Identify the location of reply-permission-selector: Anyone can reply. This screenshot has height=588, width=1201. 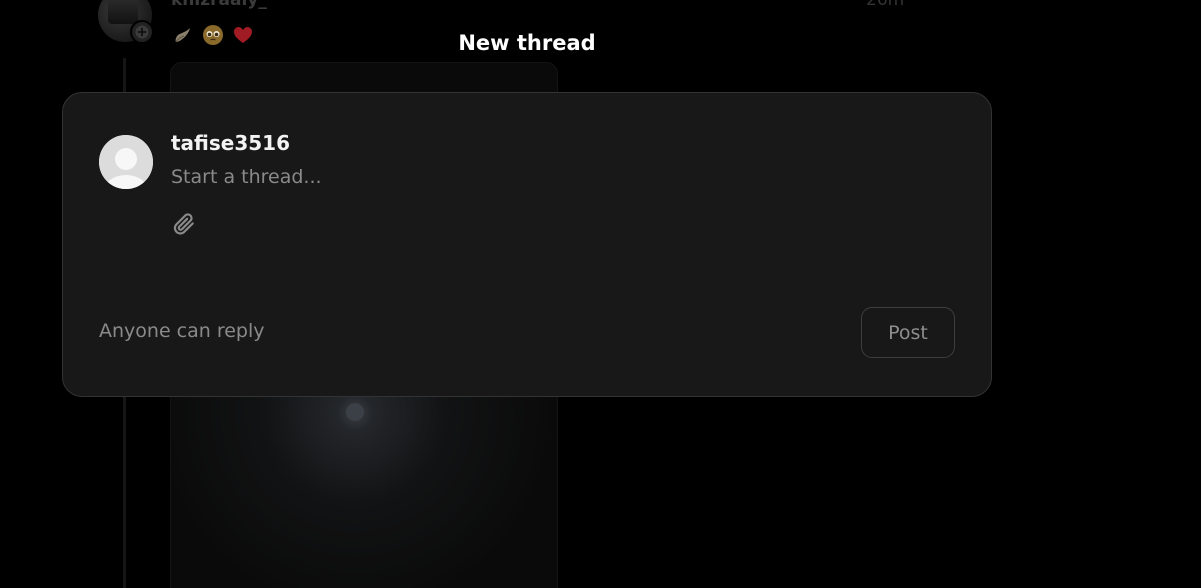
(182, 331).